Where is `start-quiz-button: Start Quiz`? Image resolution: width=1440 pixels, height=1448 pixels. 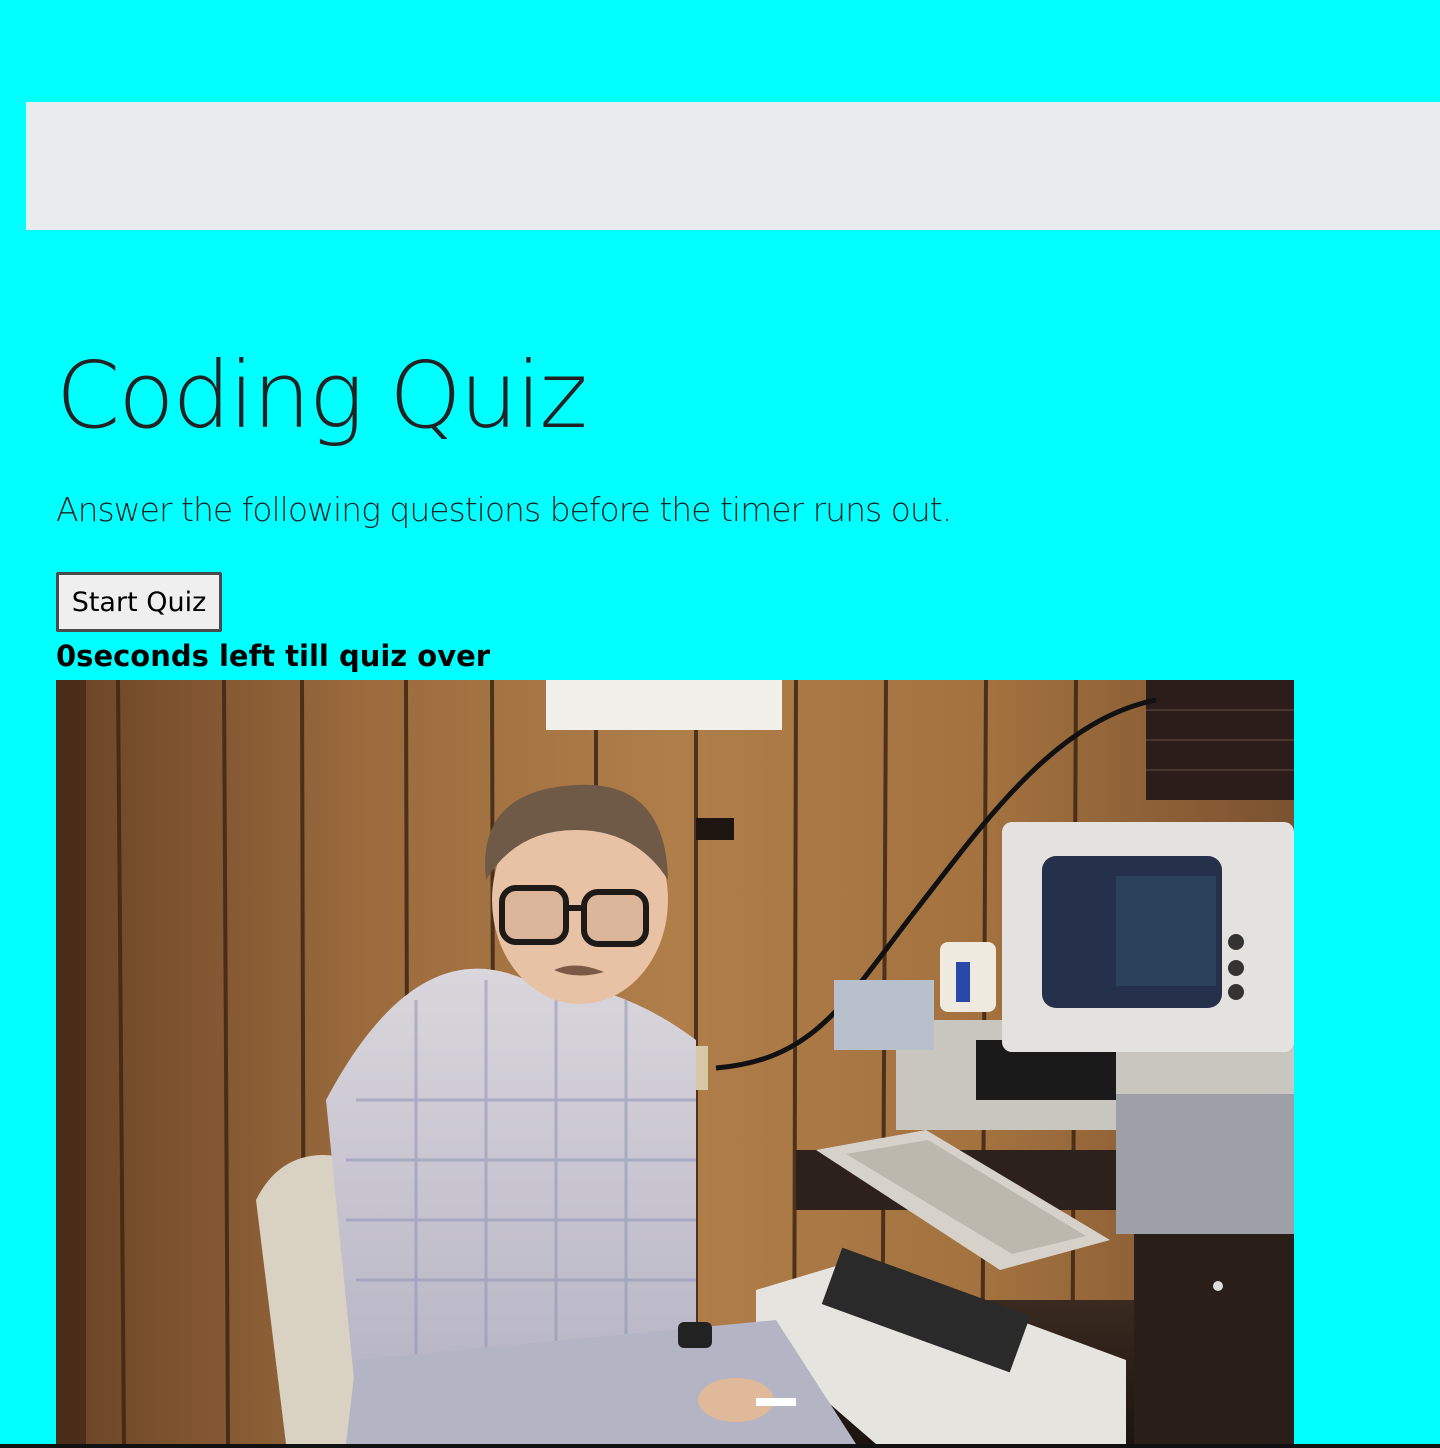 start-quiz-button: Start Quiz is located at coordinates (139, 602).